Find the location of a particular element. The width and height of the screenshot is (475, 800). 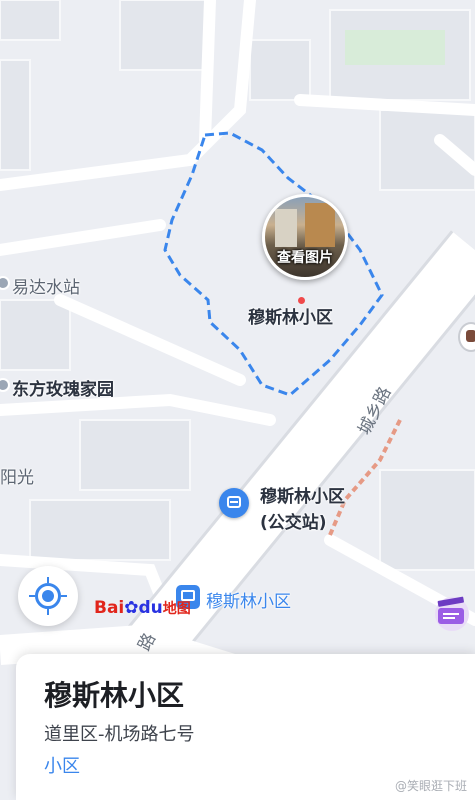

clapperboard-icon is located at coordinates (449, 612).